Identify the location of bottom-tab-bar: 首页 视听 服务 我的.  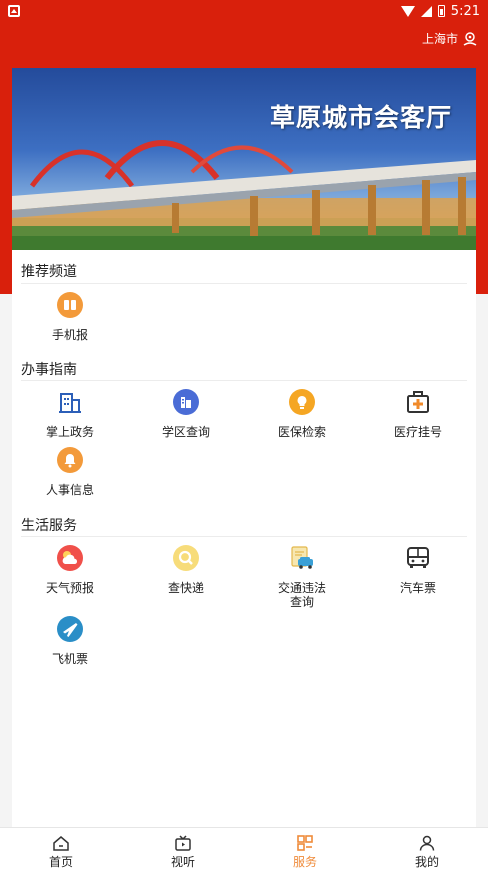
(244, 849).